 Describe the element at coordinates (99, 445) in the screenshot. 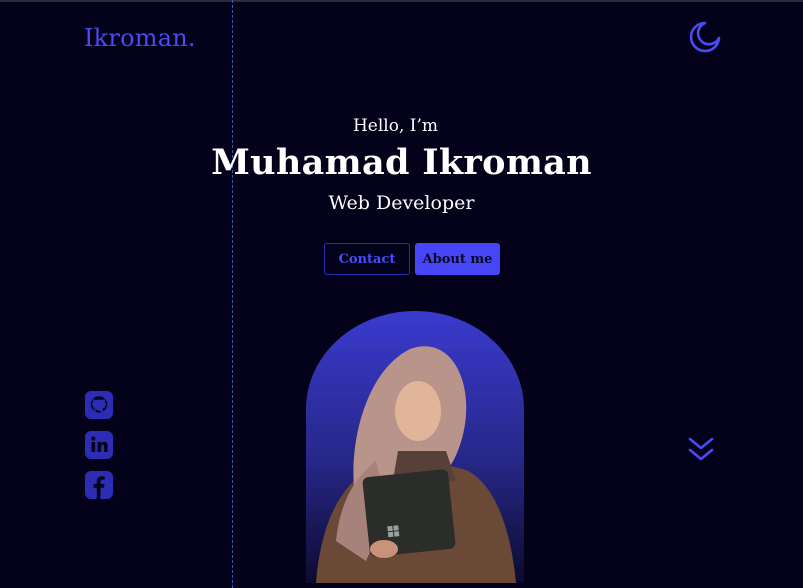

I see `linkedin-icon` at that location.